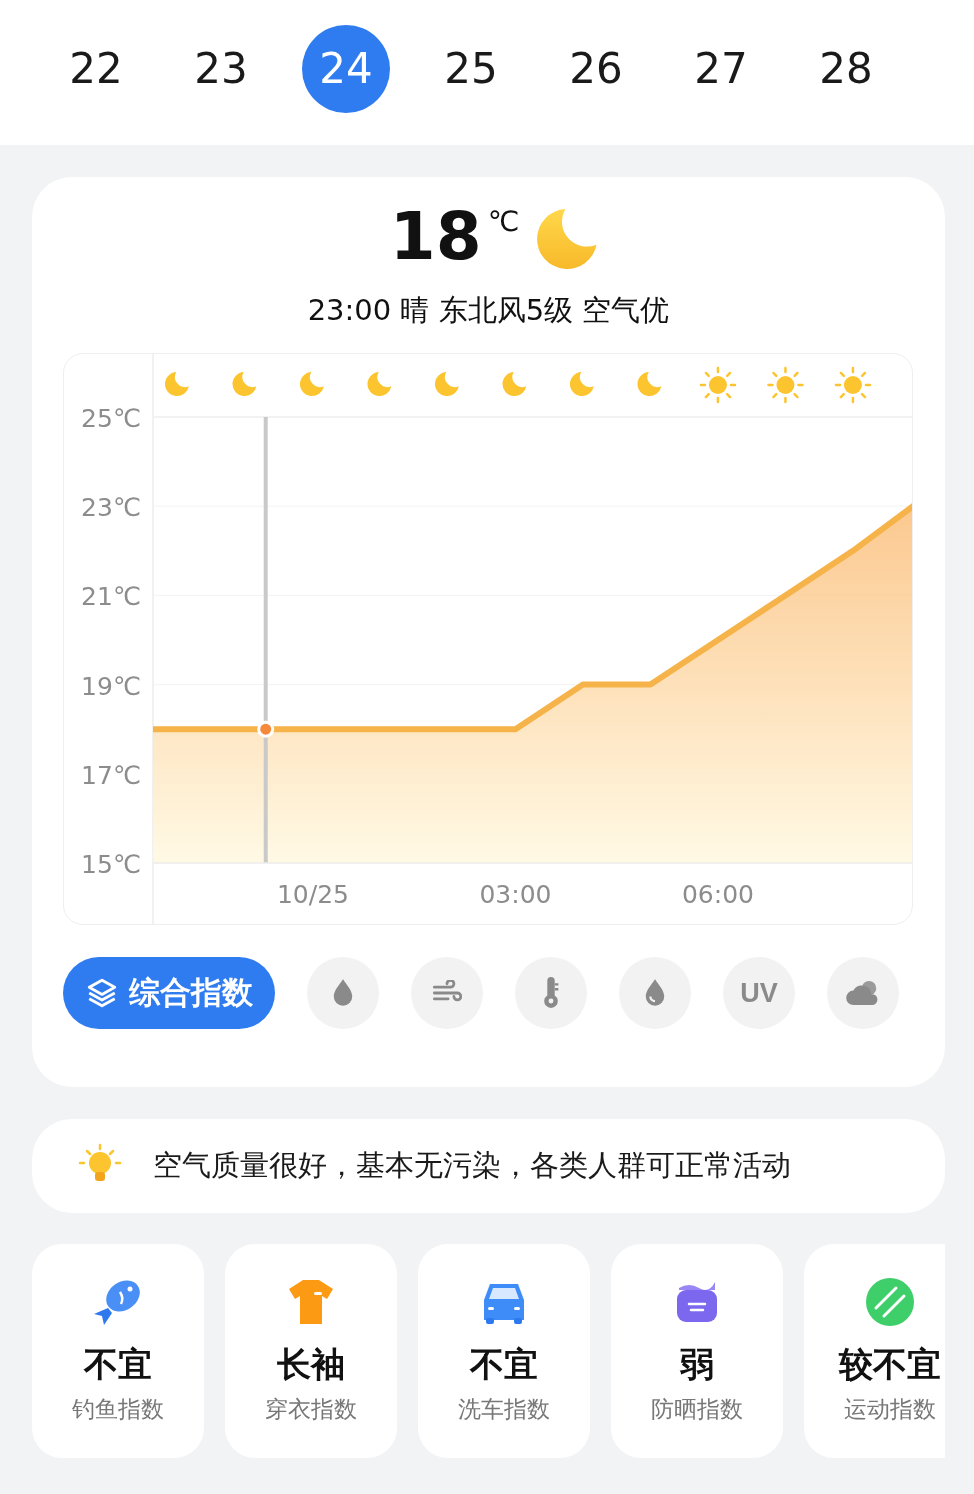 This screenshot has width=974, height=1494. Describe the element at coordinates (110, 418) in the screenshot. I see `y-axis-label: 25℃` at that location.